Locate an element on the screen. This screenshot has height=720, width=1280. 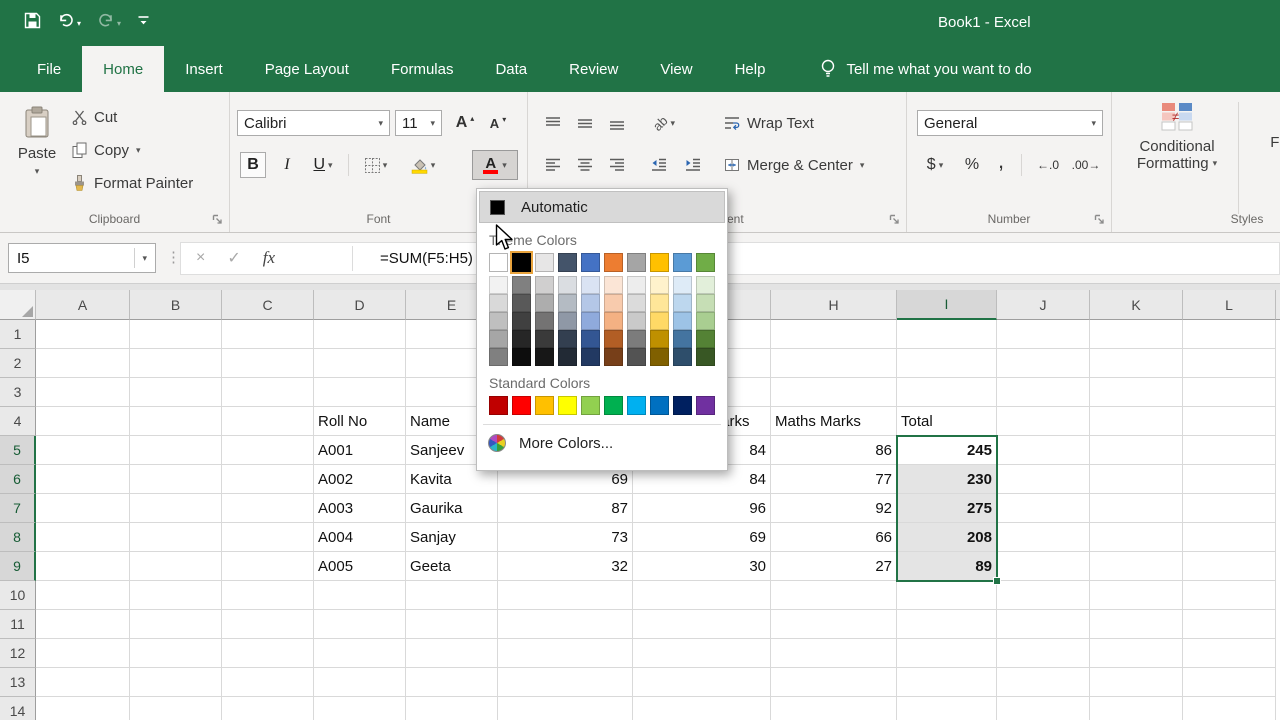
cell-H2 is located at coordinates (834, 363).